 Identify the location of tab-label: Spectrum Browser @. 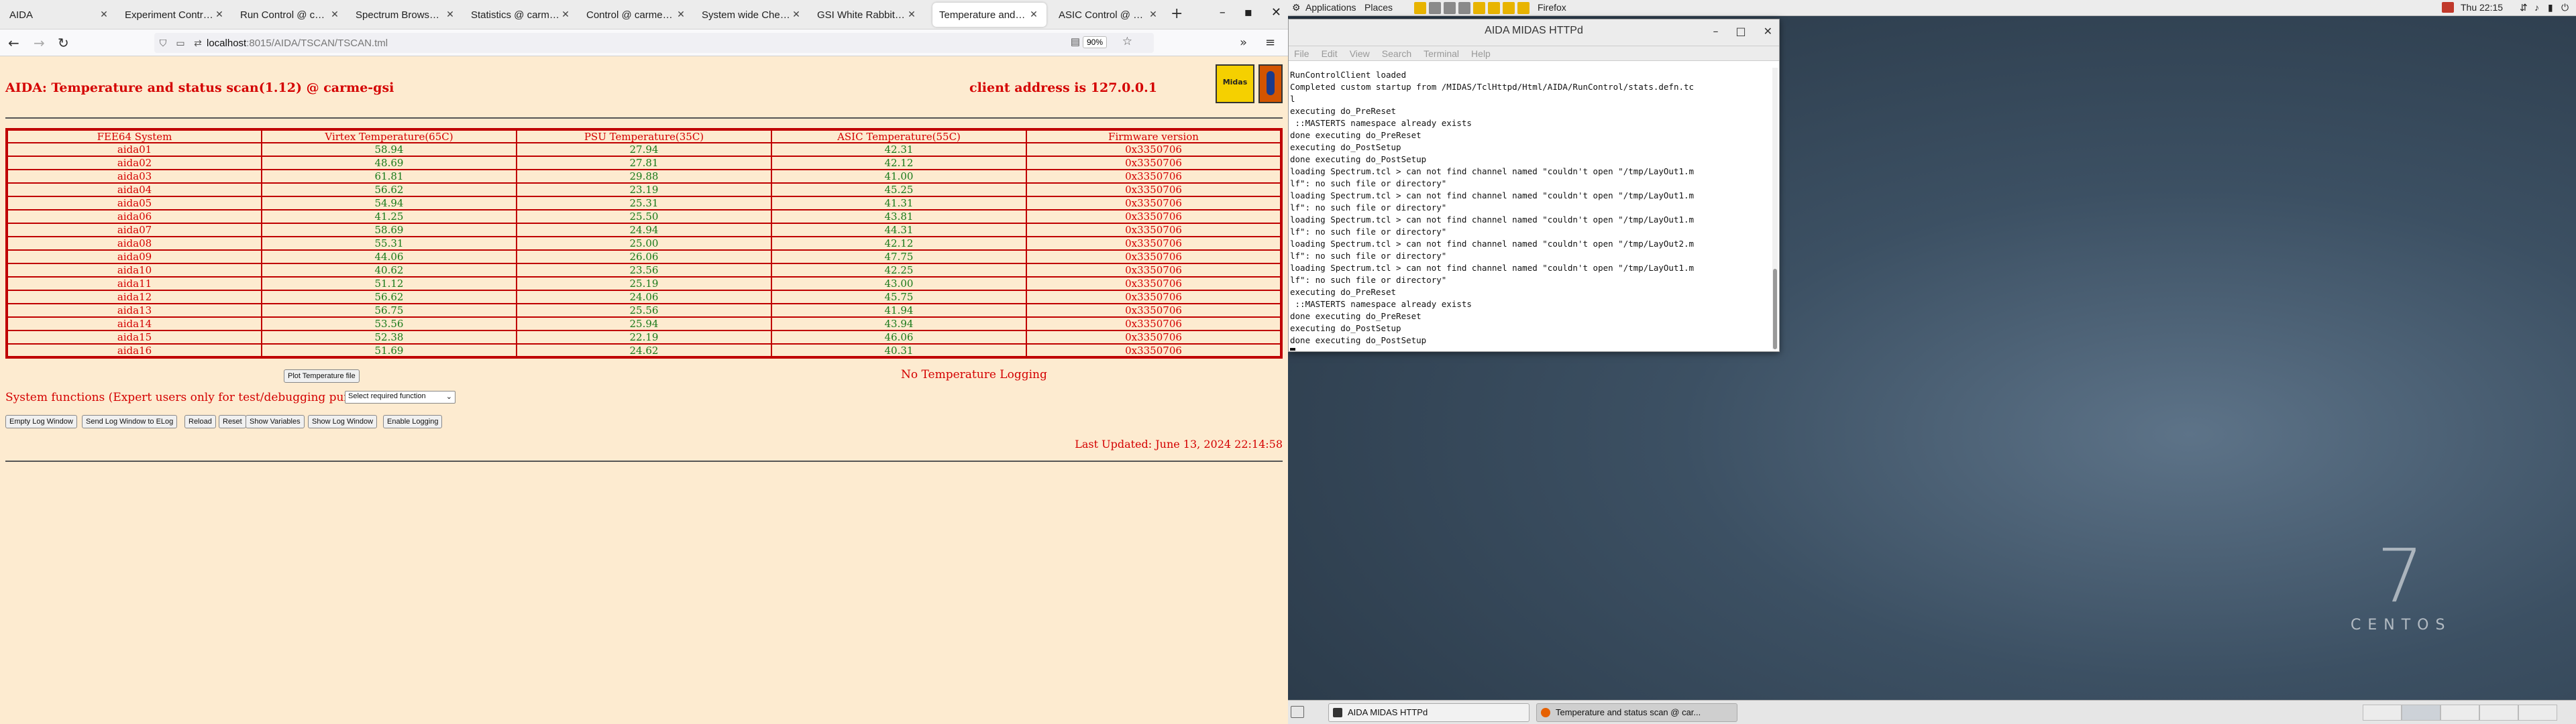
(400, 15).